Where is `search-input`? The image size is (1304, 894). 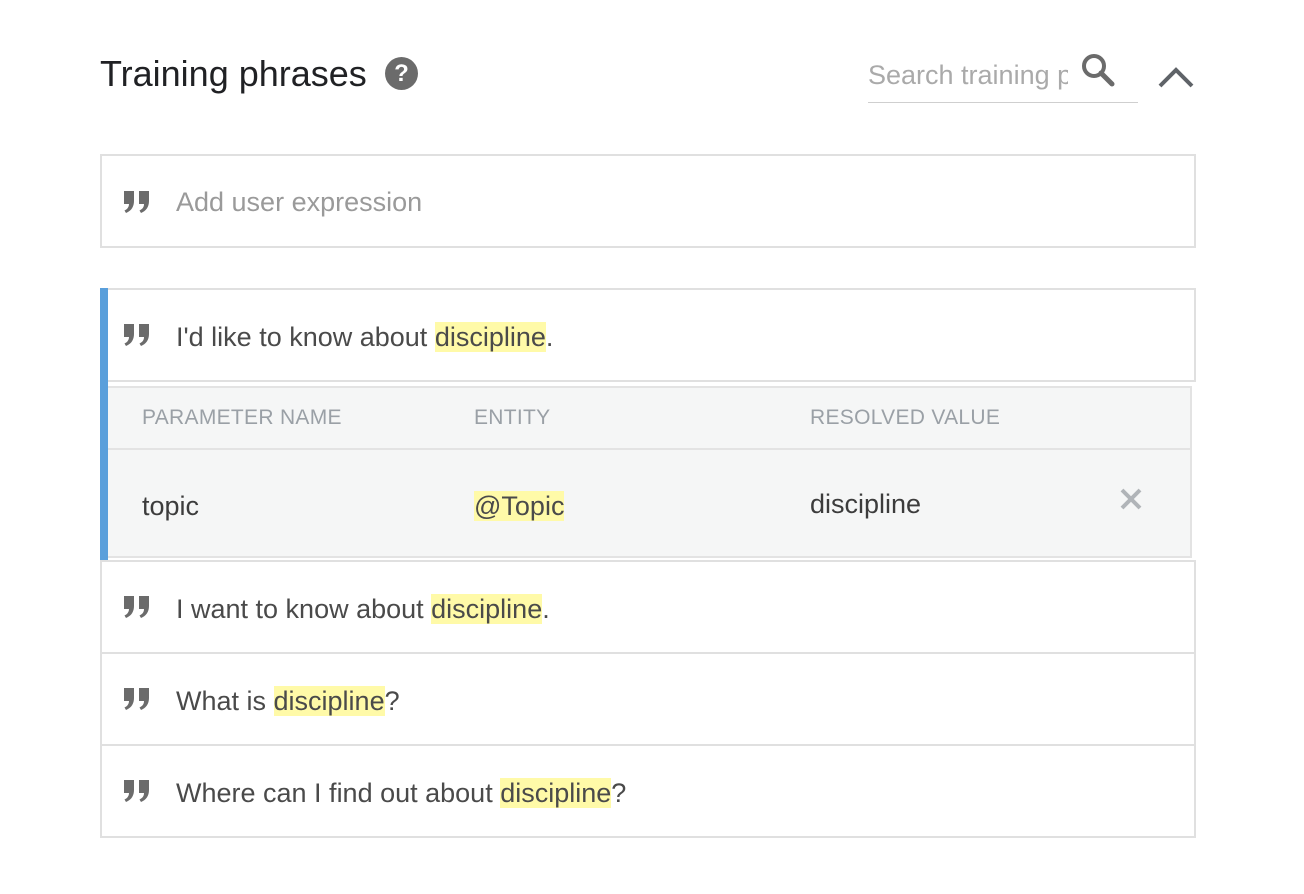
search-input is located at coordinates (968, 75).